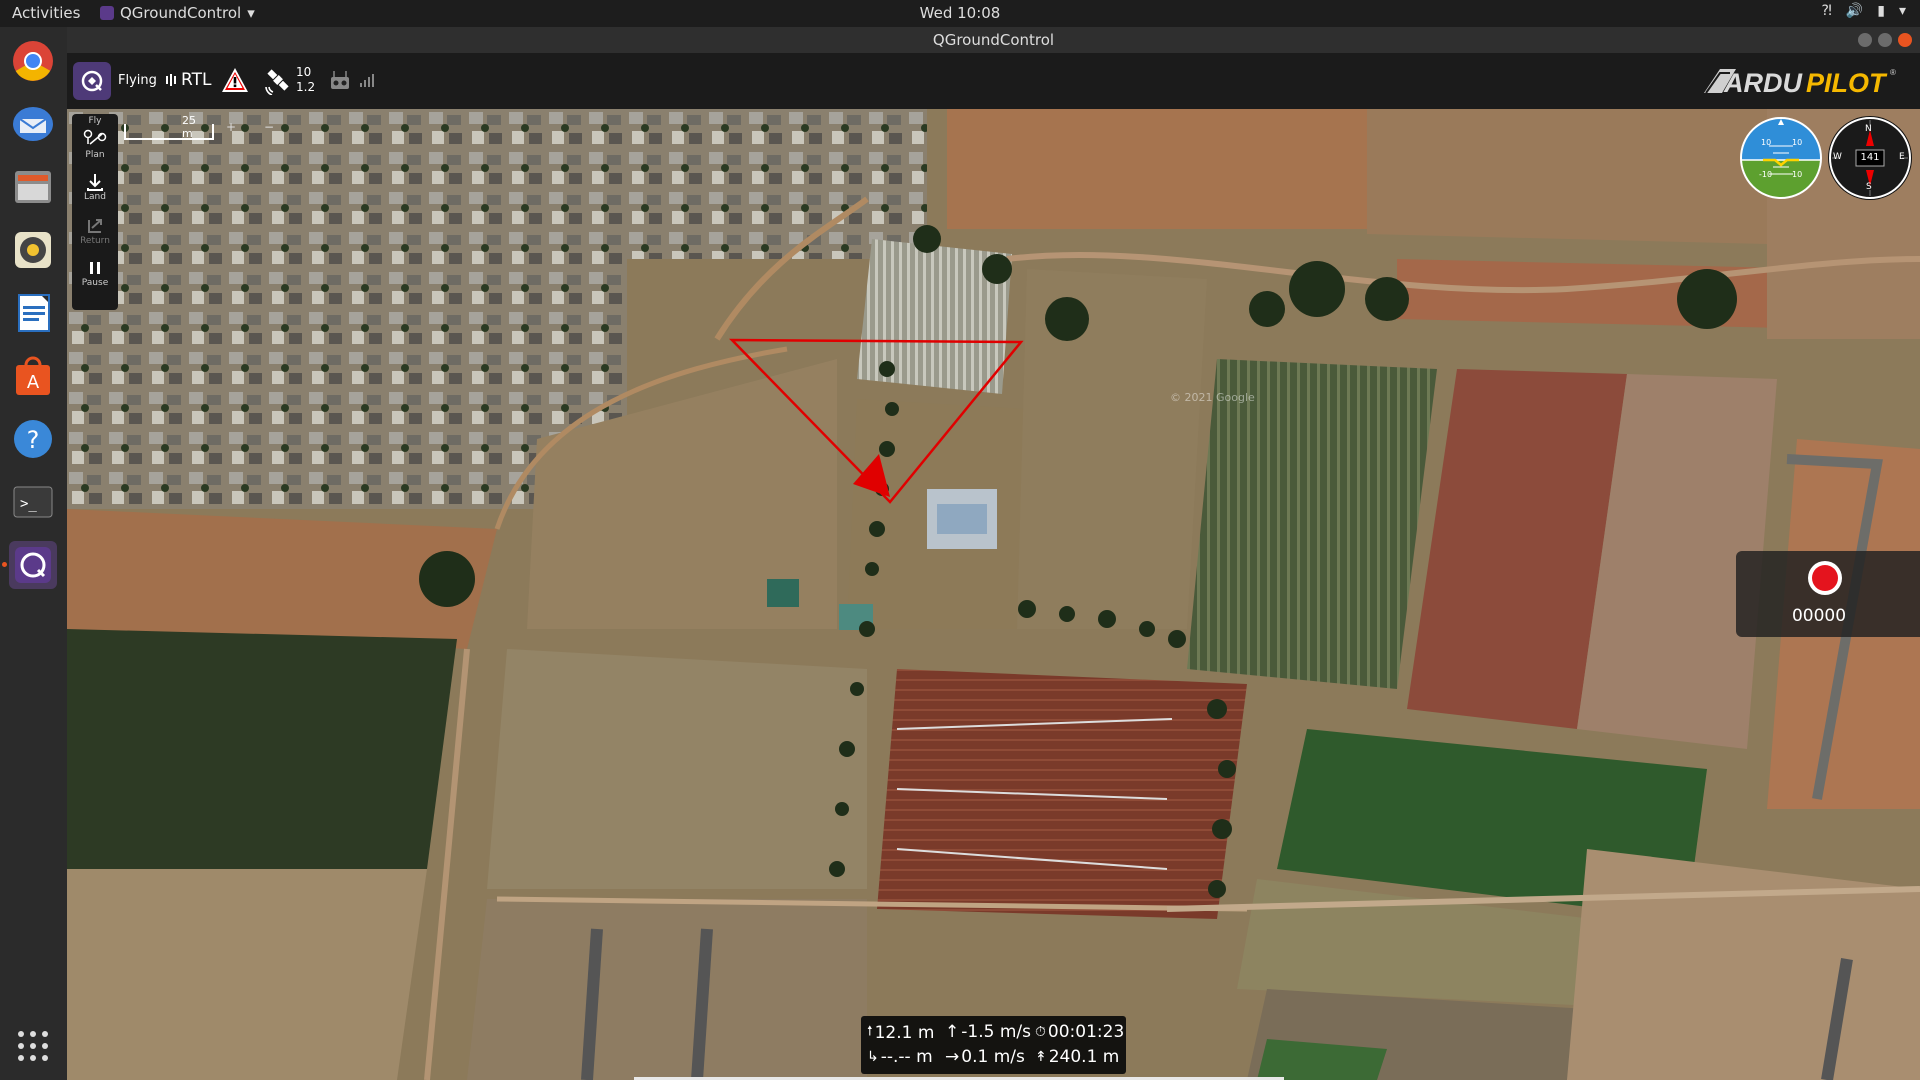 This screenshot has height=1080, width=1920. What do you see at coordinates (33, 382) in the screenshot?
I see `svg-text: A` at bounding box center [33, 382].